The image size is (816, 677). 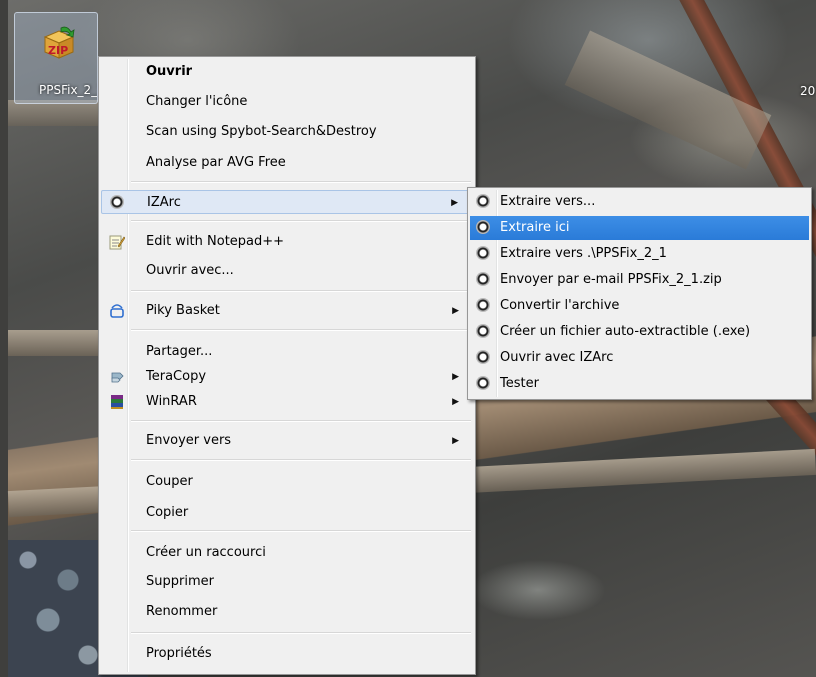 What do you see at coordinates (287, 441) in the screenshot?
I see `menu-item-send-to: Envoyer vers ▶` at bounding box center [287, 441].